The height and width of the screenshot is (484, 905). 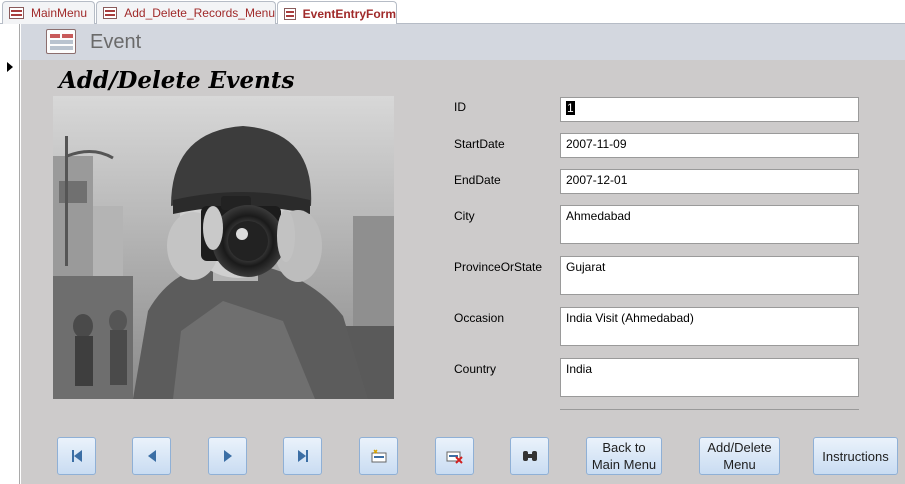 I want to click on instructions-label: Instructions, so click(x=855, y=456).